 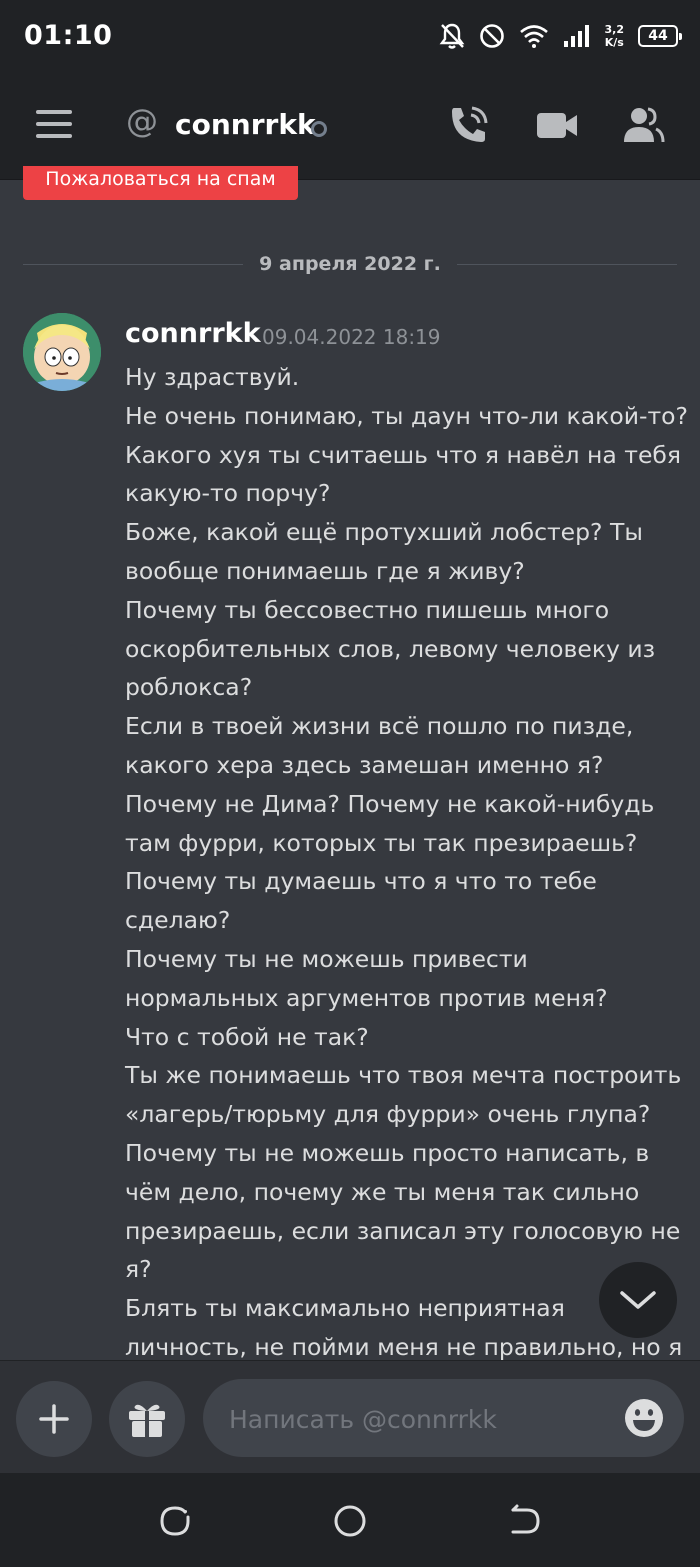 What do you see at coordinates (643, 125) in the screenshot?
I see `members-icon` at bounding box center [643, 125].